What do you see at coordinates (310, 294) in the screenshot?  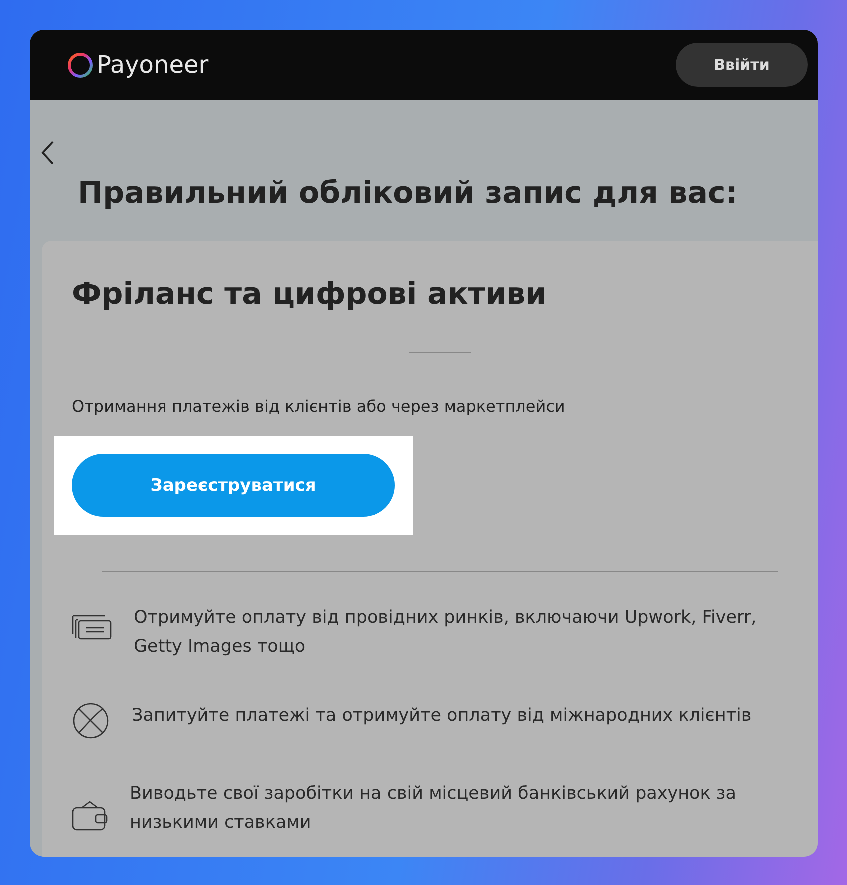 I see `card-title: Фріланс та цифрові активи` at bounding box center [310, 294].